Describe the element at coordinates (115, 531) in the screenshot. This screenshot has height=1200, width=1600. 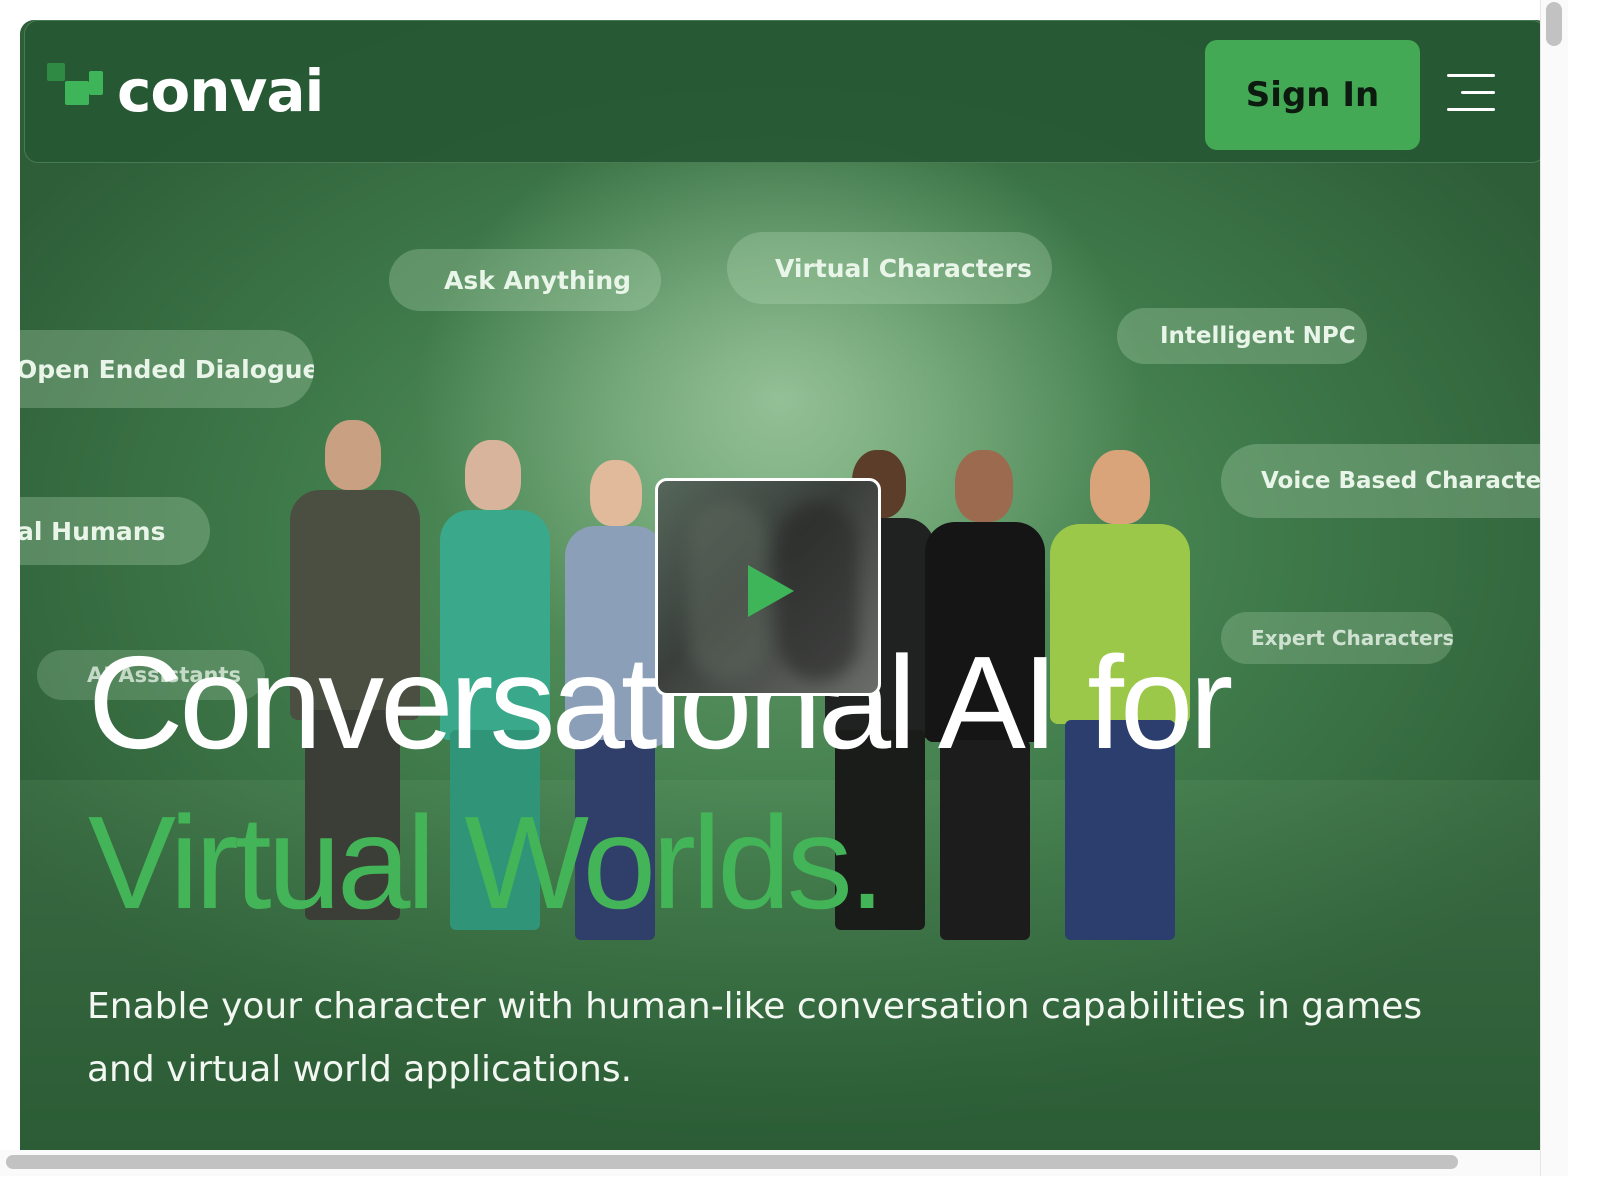
I see `pill-digital-humans: al Humans` at that location.